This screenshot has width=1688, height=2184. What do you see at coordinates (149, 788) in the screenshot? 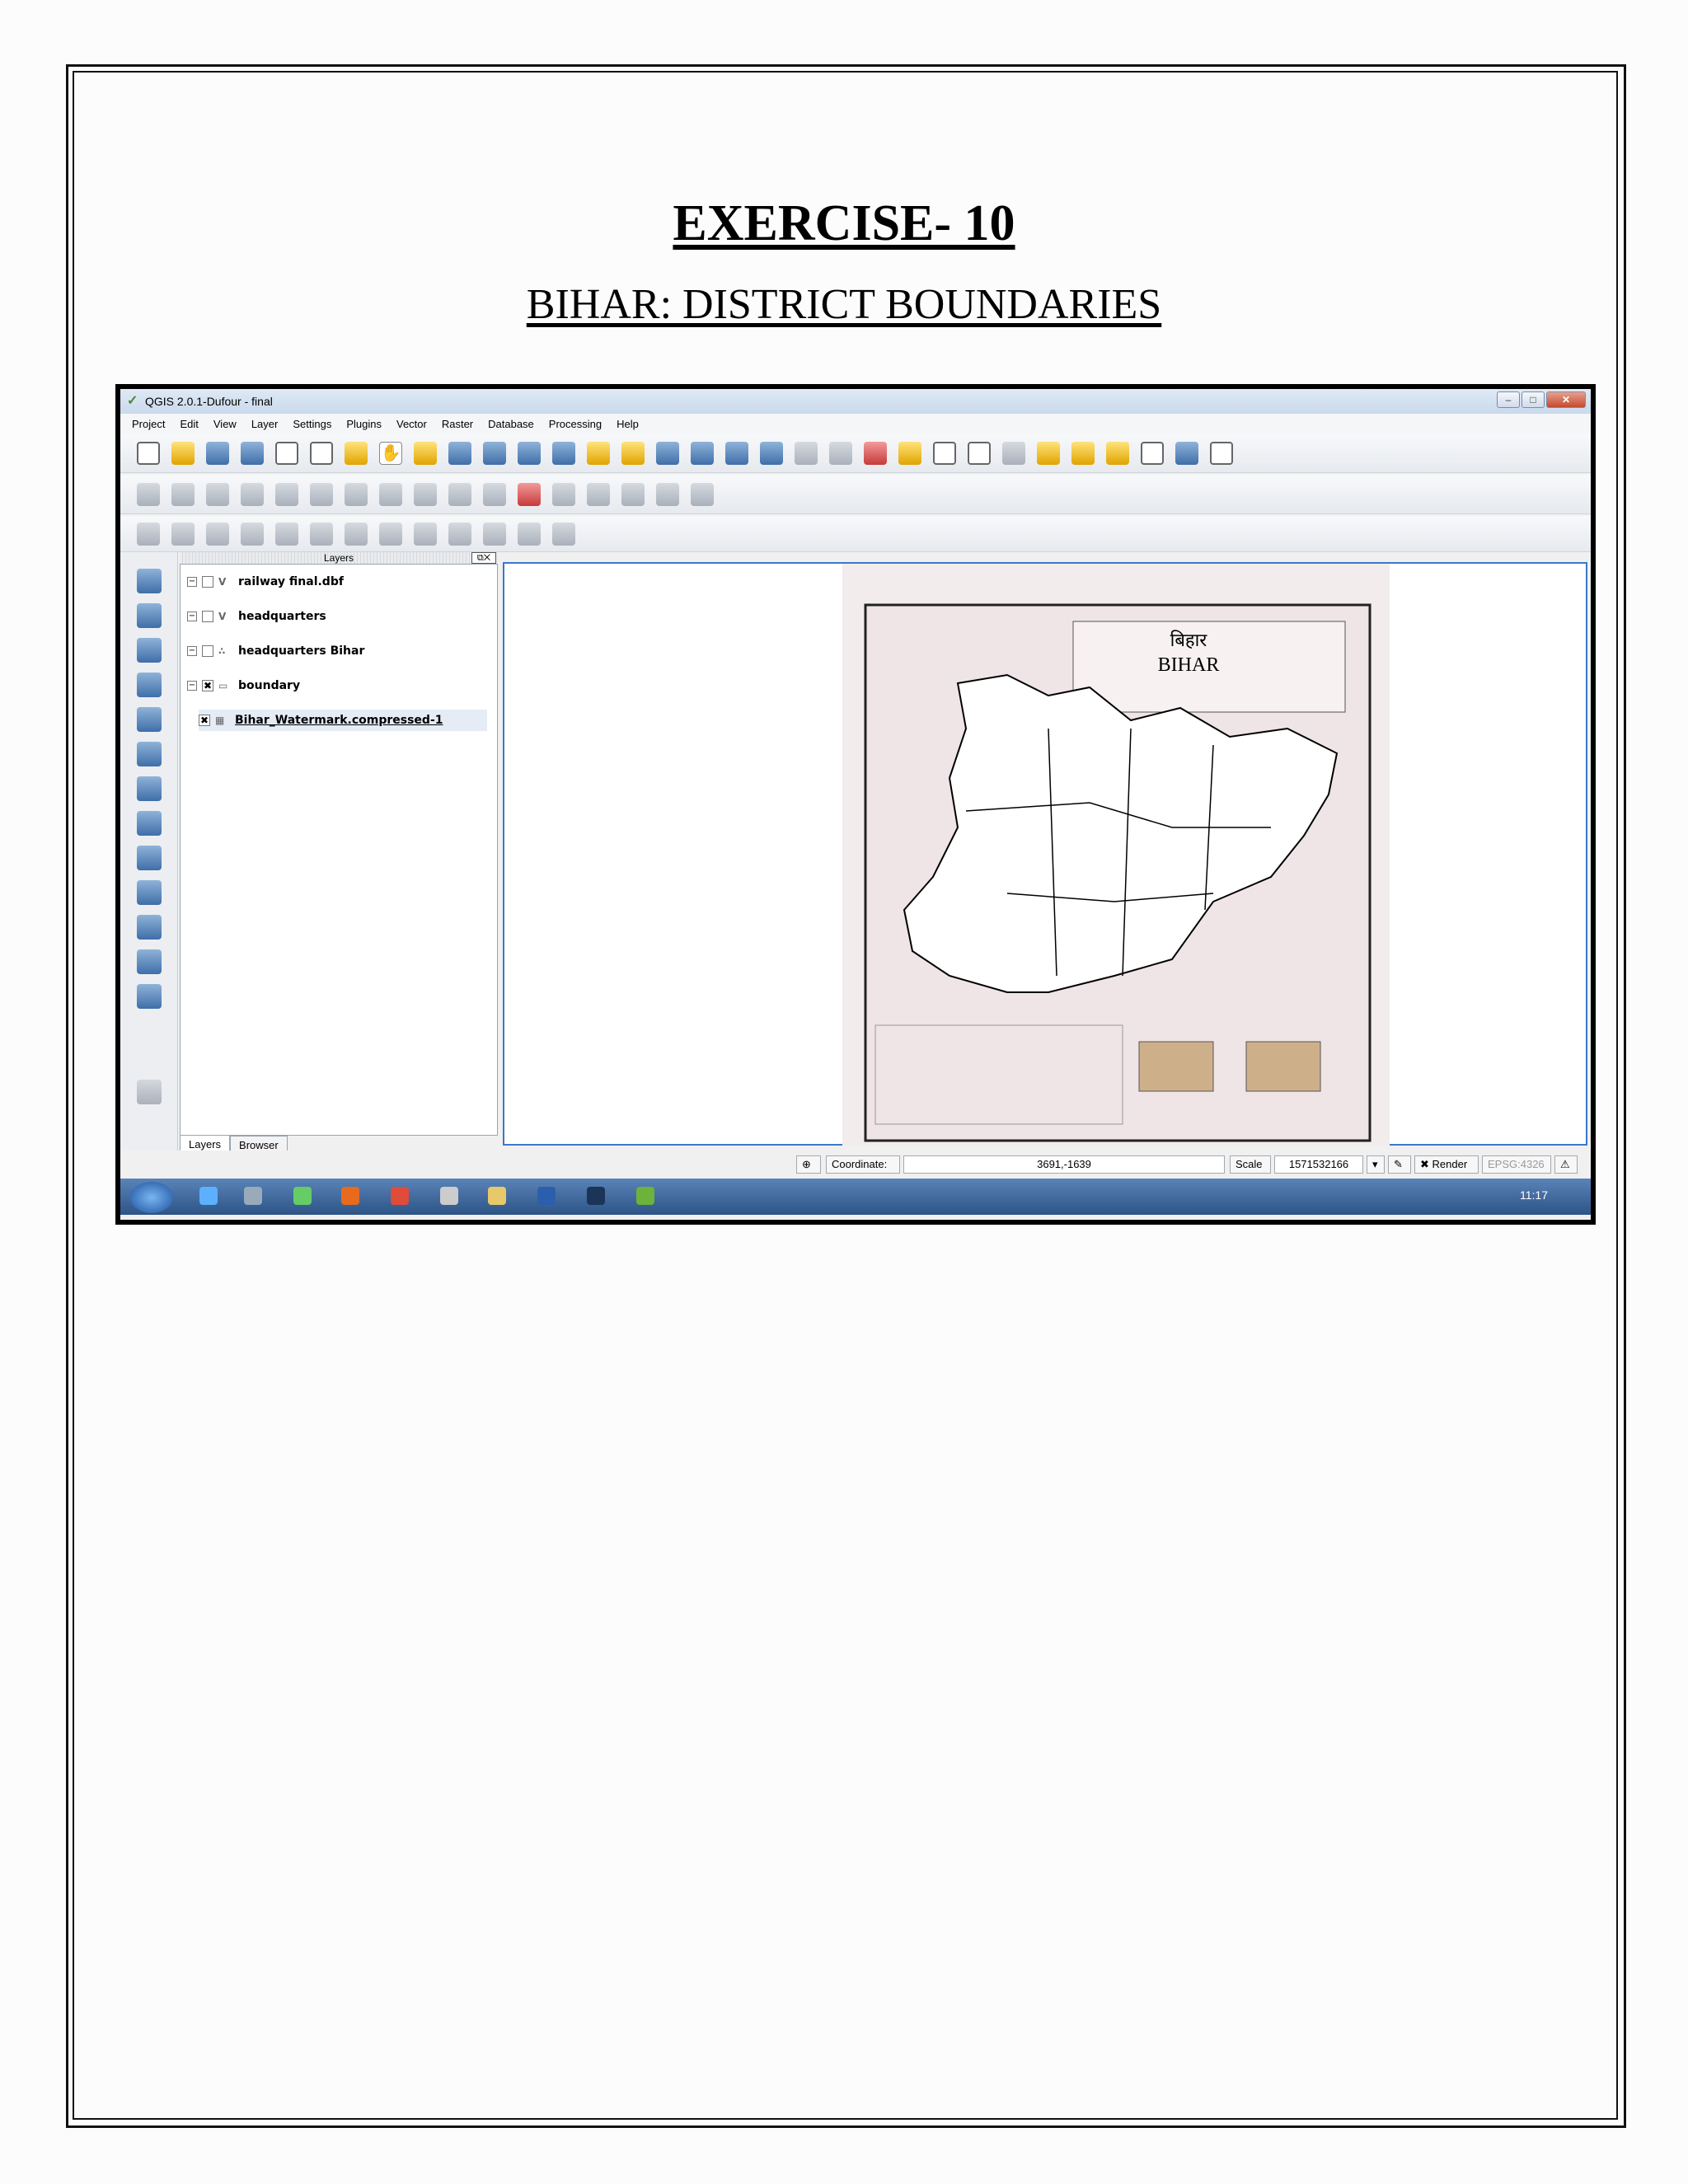
I see `add-wms-layer-icon` at bounding box center [149, 788].